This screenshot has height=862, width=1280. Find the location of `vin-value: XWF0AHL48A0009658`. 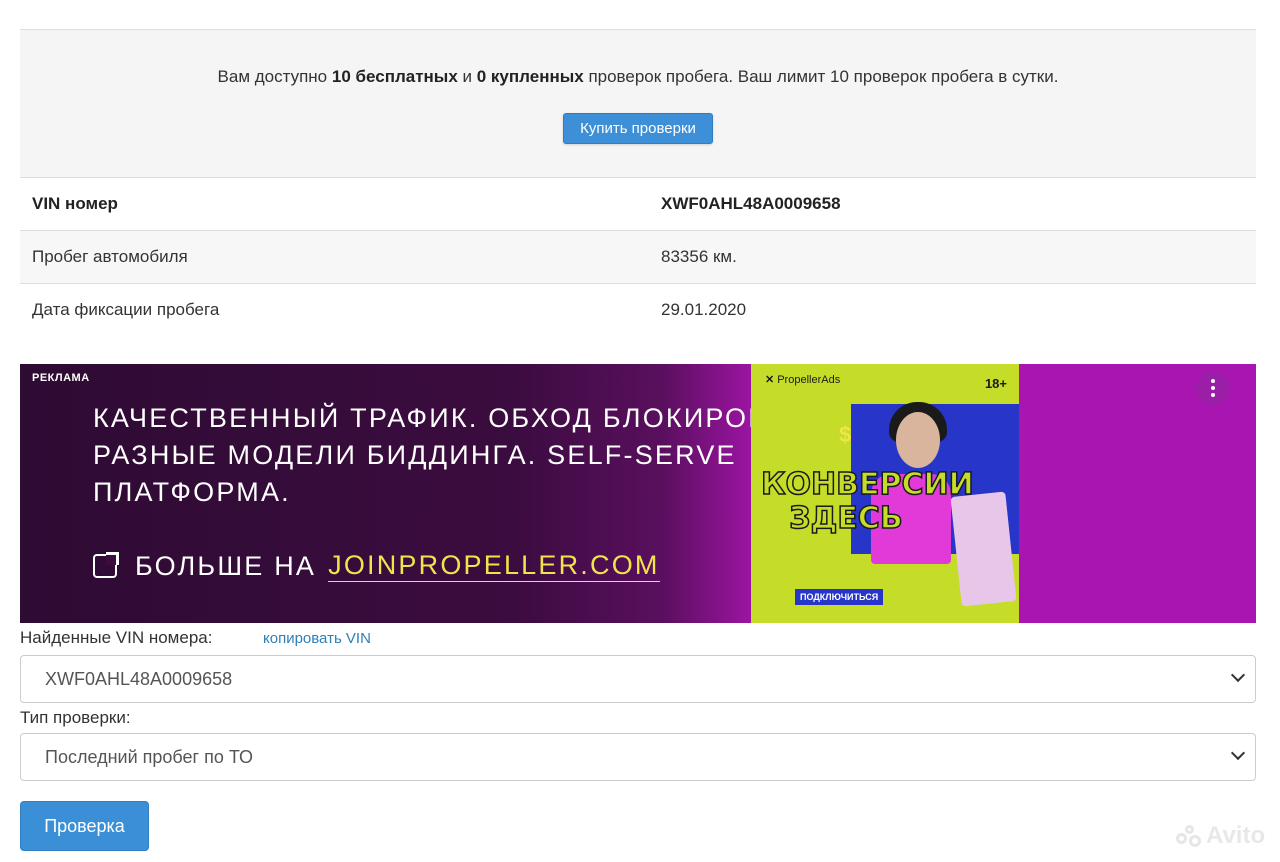

vin-value: XWF0AHL48A0009658 is located at coordinates (751, 203).